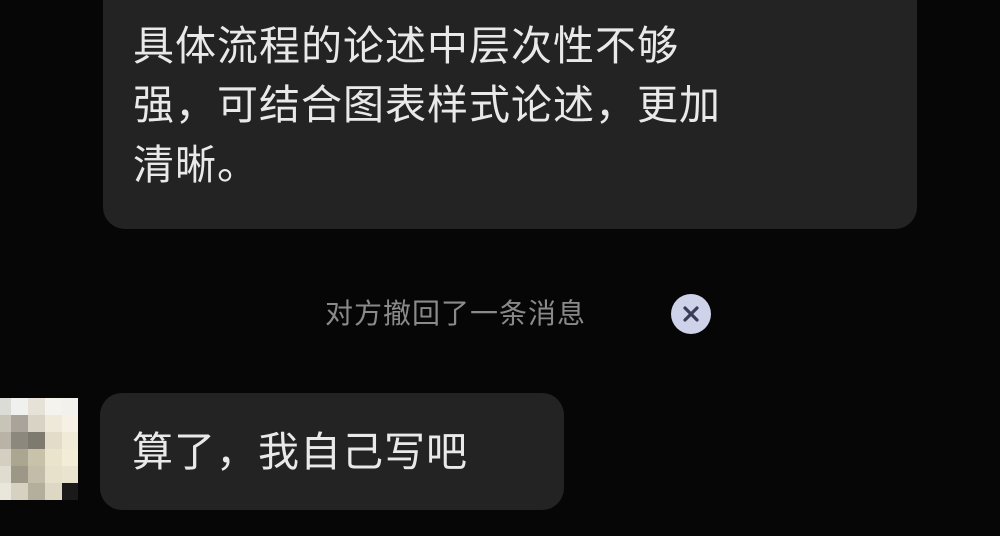 The height and width of the screenshot is (536, 1000). Describe the element at coordinates (406, 46) in the screenshot. I see `message-text-line: 具体流程的论述中层次性不够` at that location.